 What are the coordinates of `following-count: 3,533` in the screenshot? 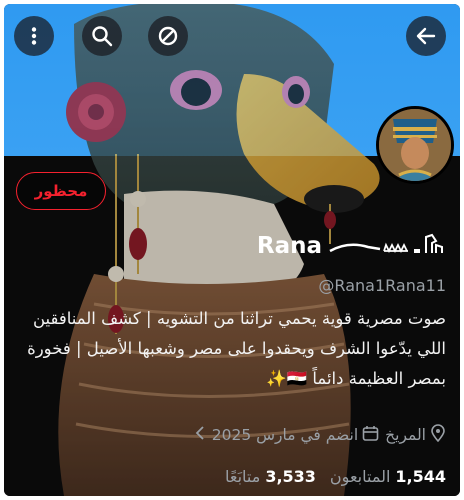 It's located at (290, 476).